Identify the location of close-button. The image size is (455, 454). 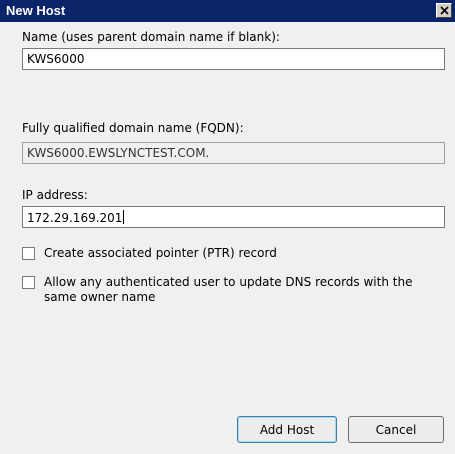
(444, 10).